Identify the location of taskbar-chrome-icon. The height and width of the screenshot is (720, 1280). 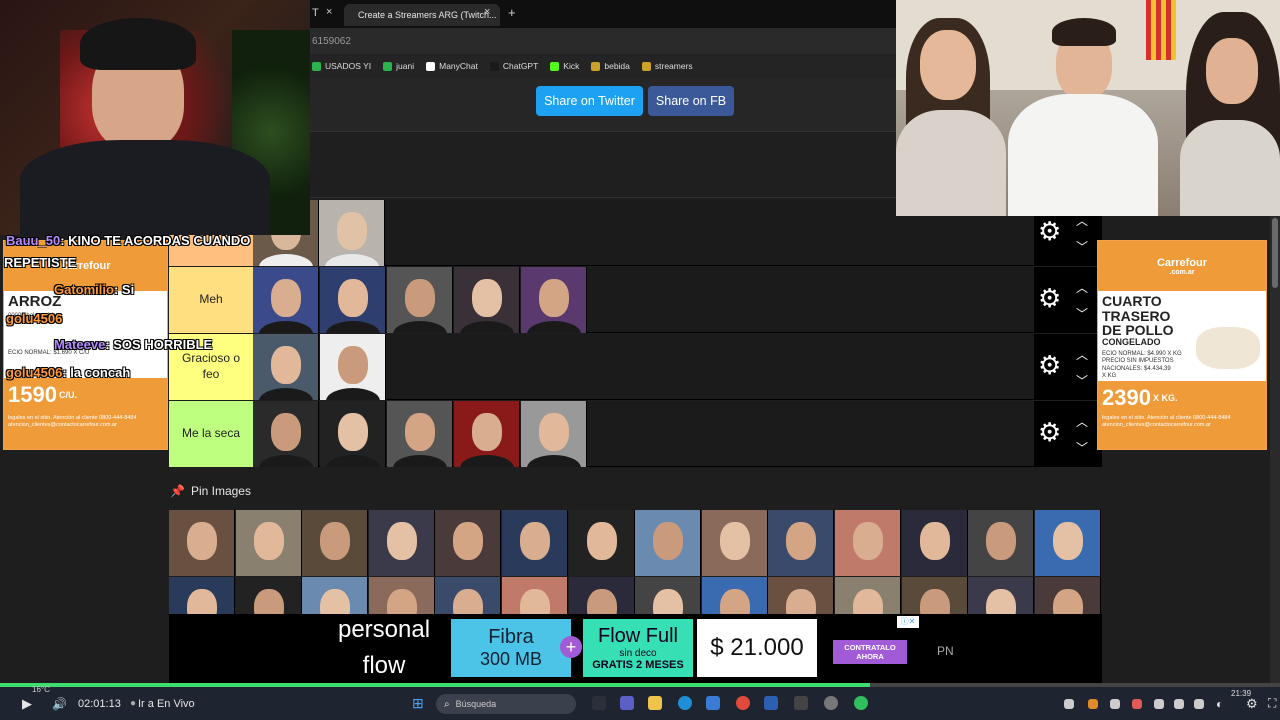
(743, 703).